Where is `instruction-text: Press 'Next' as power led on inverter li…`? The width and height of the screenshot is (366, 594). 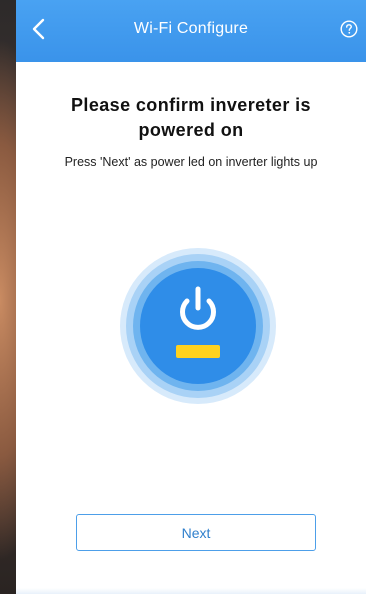 instruction-text: Press 'Next' as power led on inverter li… is located at coordinates (191, 162).